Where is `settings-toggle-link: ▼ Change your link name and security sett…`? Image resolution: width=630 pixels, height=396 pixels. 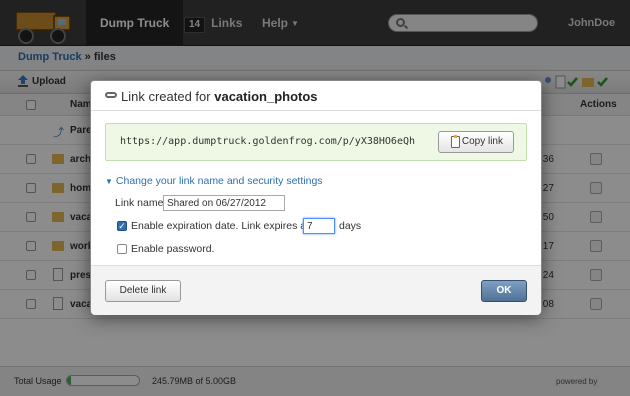 settings-toggle-link: ▼ Change your link name and security sett… is located at coordinates (214, 181).